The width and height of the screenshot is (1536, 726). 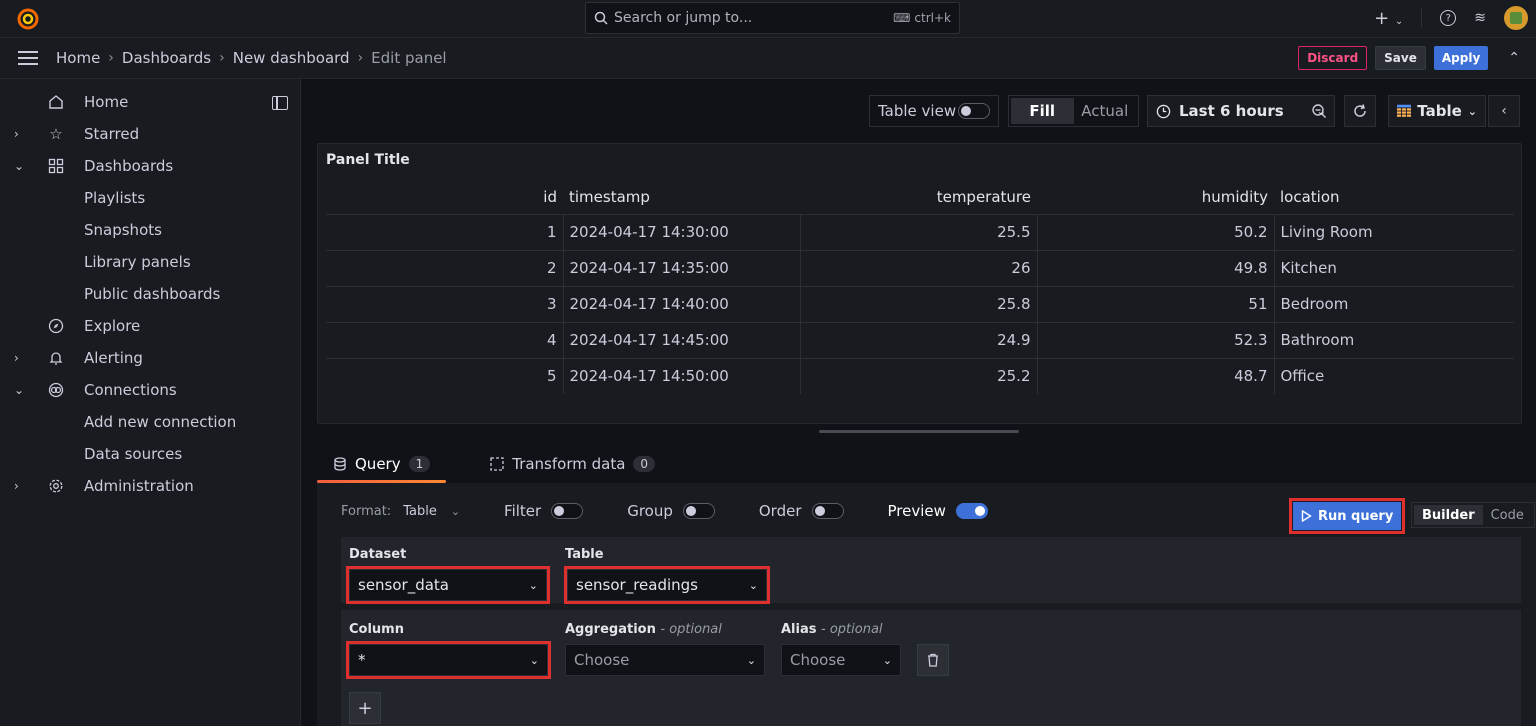 What do you see at coordinates (1504, 111) in the screenshot?
I see `collapse-options-icon: ‹` at bounding box center [1504, 111].